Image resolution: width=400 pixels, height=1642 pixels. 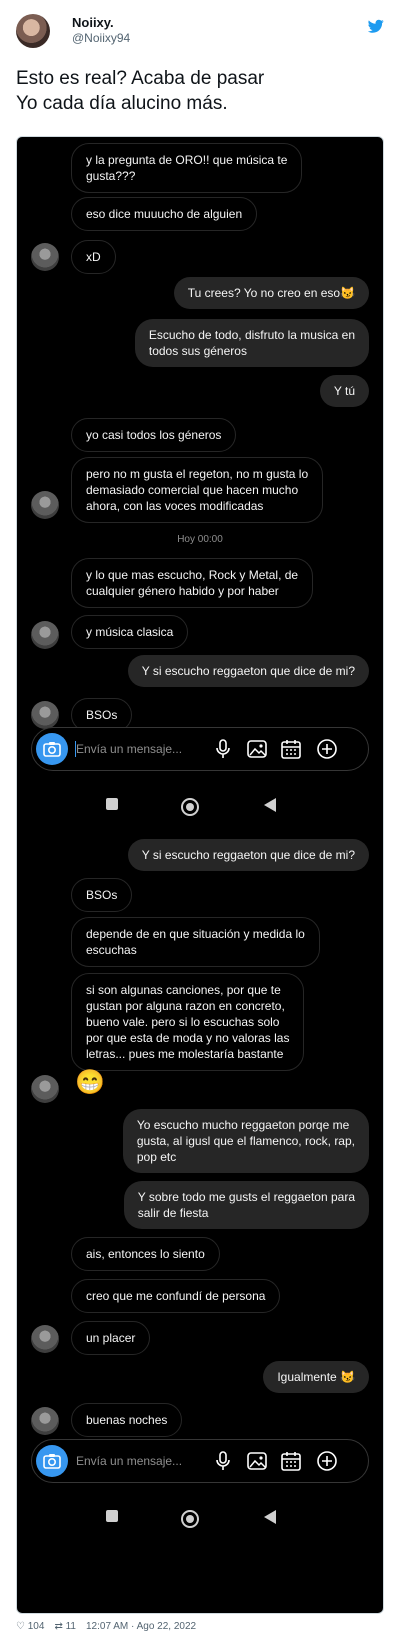 What do you see at coordinates (140, 78) in the screenshot?
I see `tweet-text-line: Esto es real? Acaba de pasar` at bounding box center [140, 78].